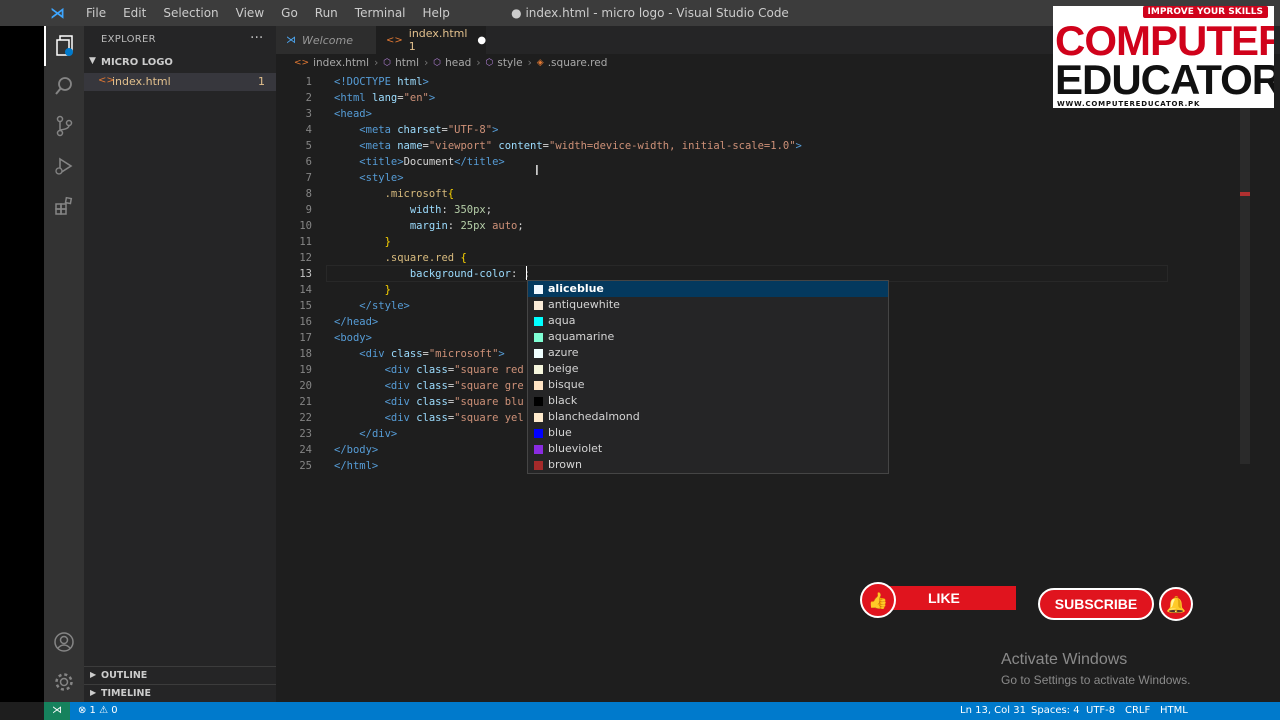 Image resolution: width=1280 pixels, height=720 pixels. What do you see at coordinates (305, 274) in the screenshot?
I see `line-number: 13` at bounding box center [305, 274].